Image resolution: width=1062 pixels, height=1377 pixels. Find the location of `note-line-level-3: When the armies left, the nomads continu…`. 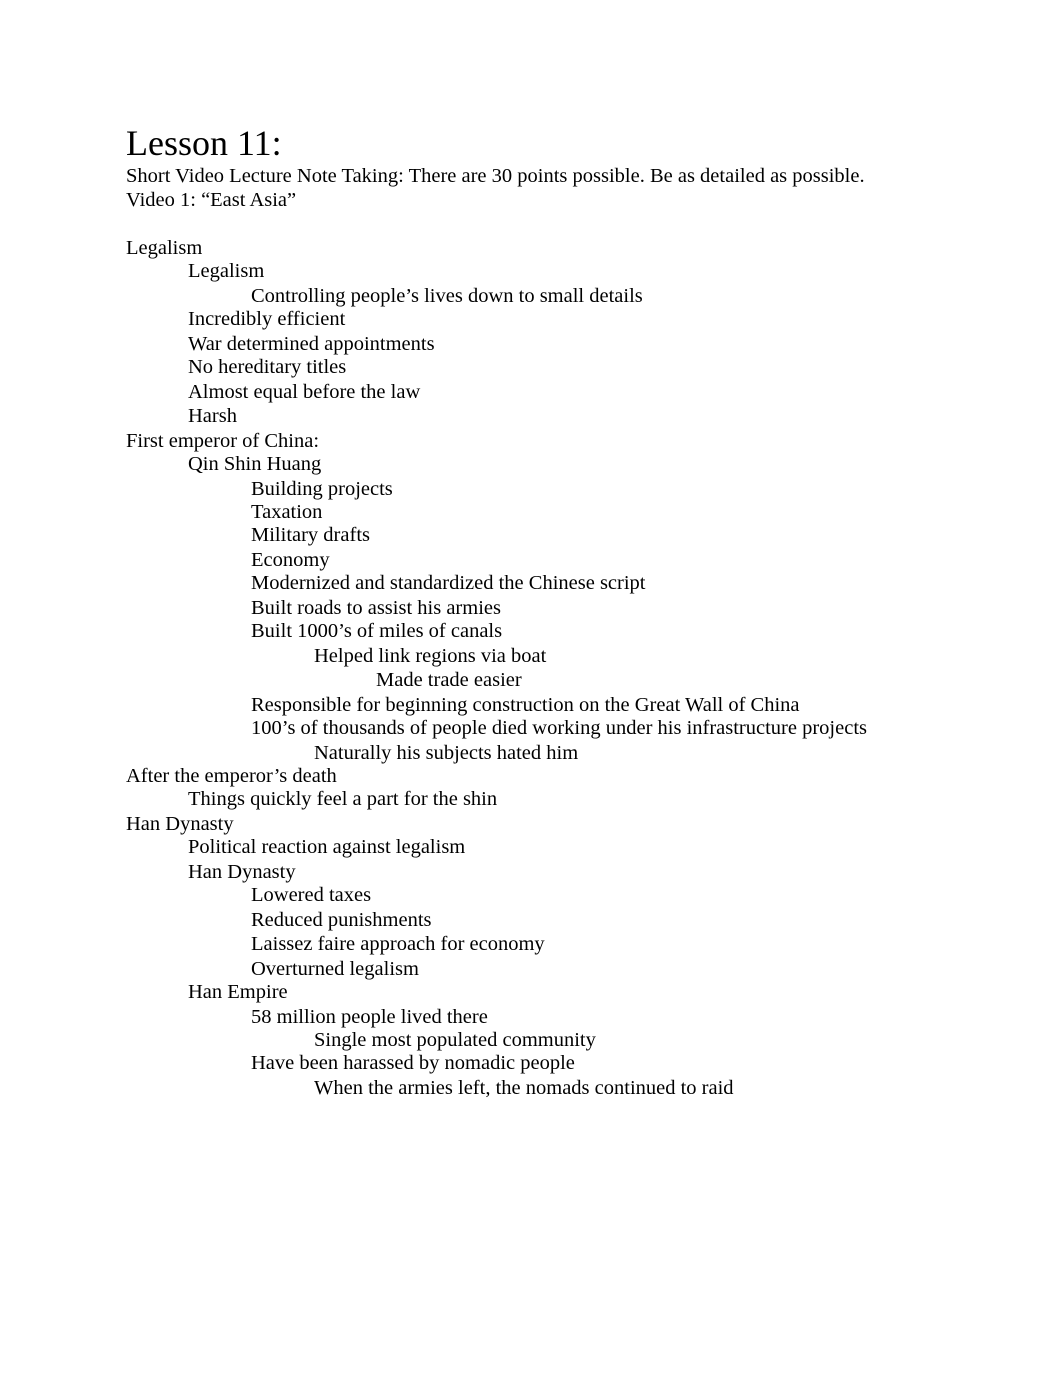

note-line-level-3: When the armies left, the nomads continu… is located at coordinates (524, 1088).